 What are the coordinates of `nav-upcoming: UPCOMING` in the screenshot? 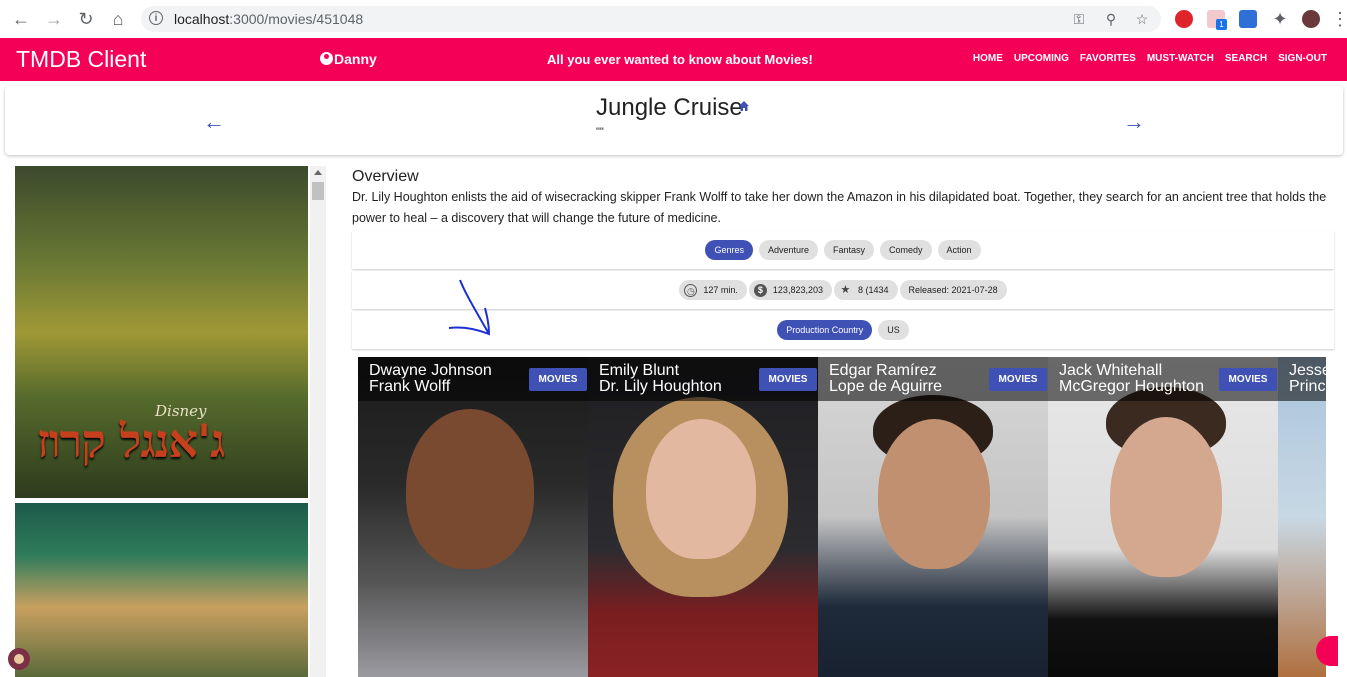 It's located at (1041, 58).